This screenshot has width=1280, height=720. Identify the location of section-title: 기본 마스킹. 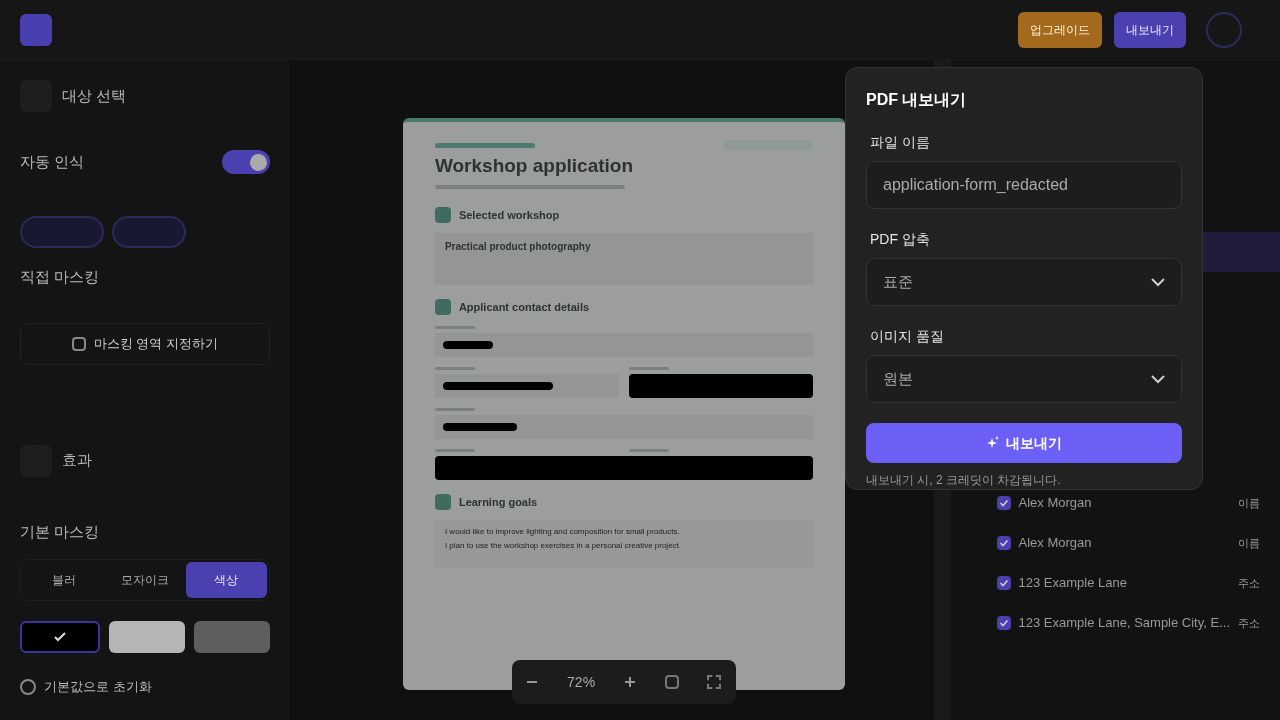
(60, 531).